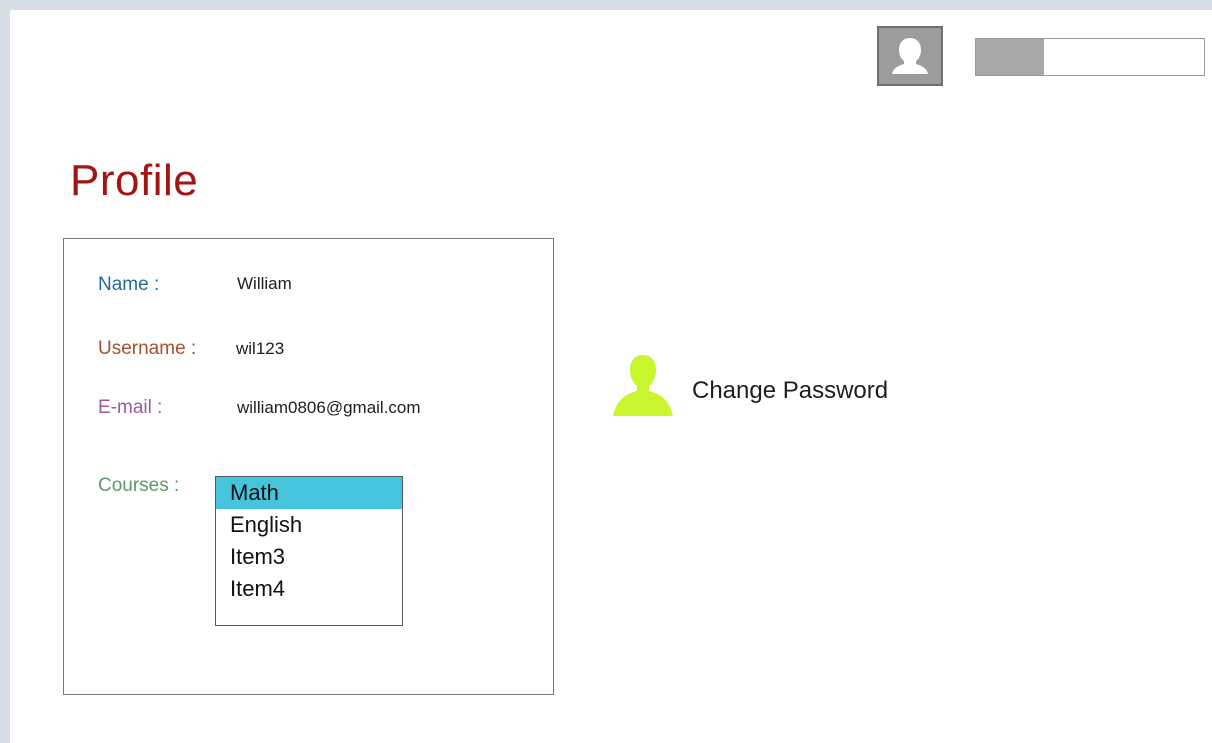 Image resolution: width=1212 pixels, height=743 pixels. Describe the element at coordinates (260, 348) in the screenshot. I see `username-value: wil123` at that location.